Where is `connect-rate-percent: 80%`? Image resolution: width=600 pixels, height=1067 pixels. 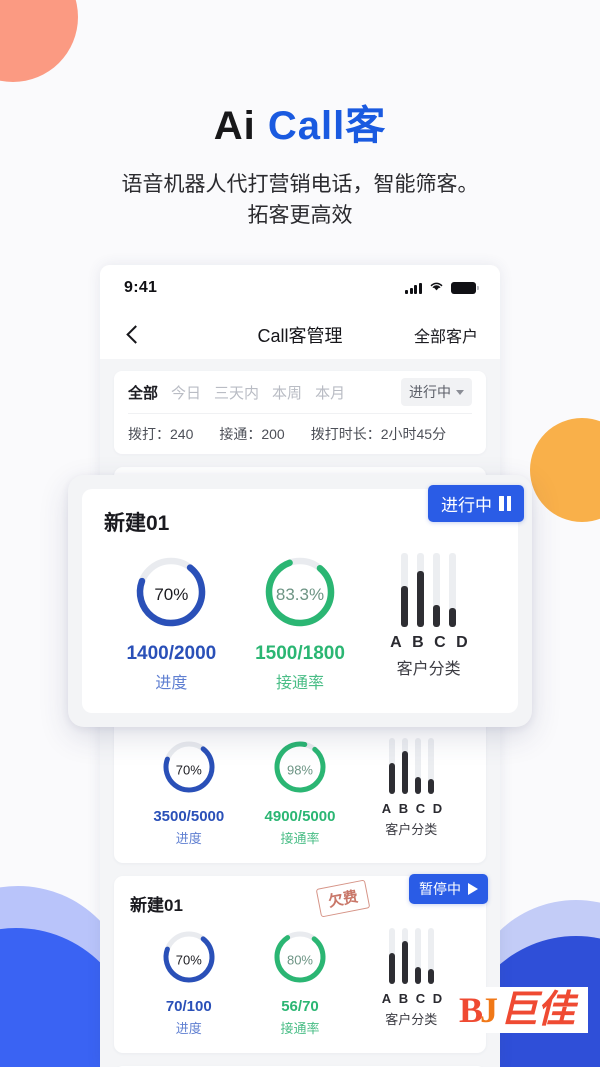 connect-rate-percent: 80% is located at coordinates (299, 959).